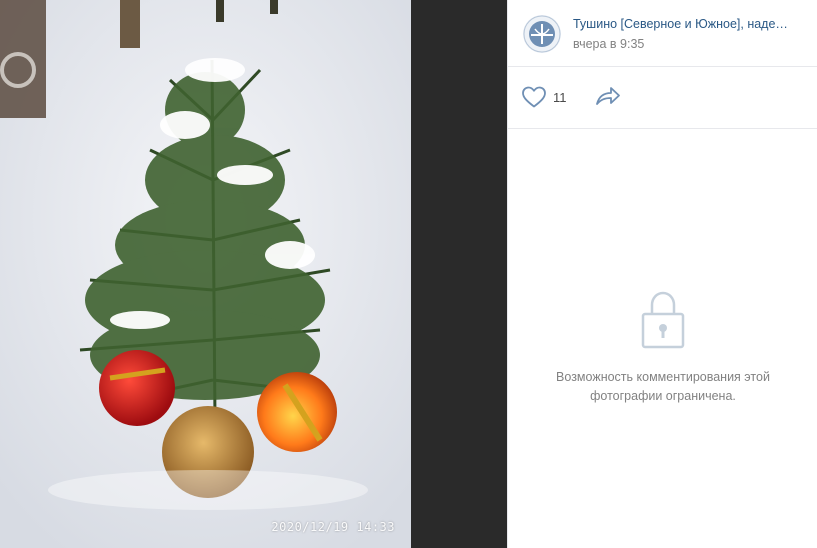 The image size is (817, 548). What do you see at coordinates (560, 97) in the screenshot?
I see `like-count: 11` at bounding box center [560, 97].